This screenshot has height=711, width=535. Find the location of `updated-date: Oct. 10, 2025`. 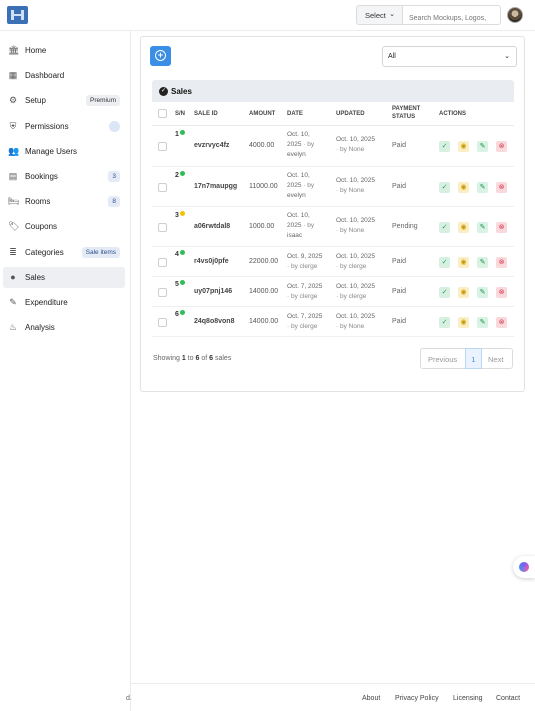

updated-date: Oct. 10, 2025 is located at coordinates (356, 316).